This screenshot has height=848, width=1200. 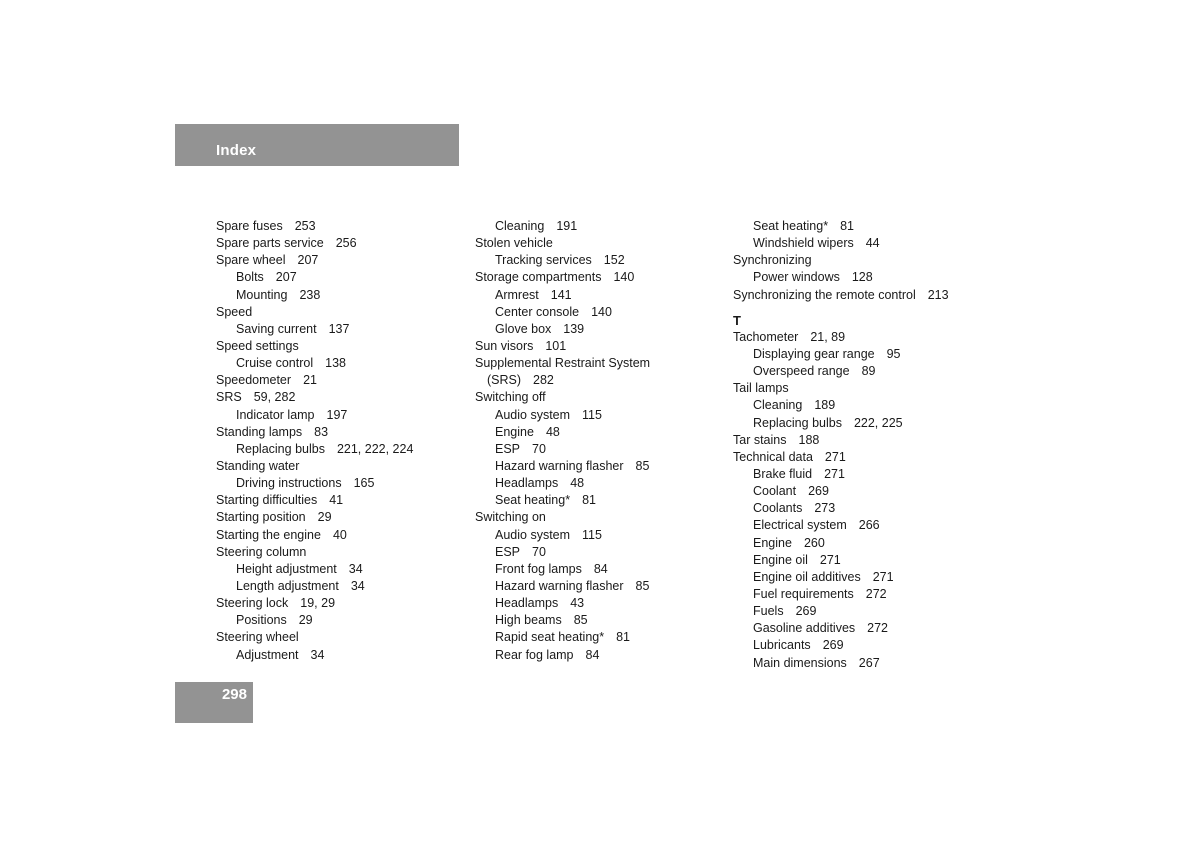 I want to click on index-entry: SRS 59, 282, so click(x=314, y=397).